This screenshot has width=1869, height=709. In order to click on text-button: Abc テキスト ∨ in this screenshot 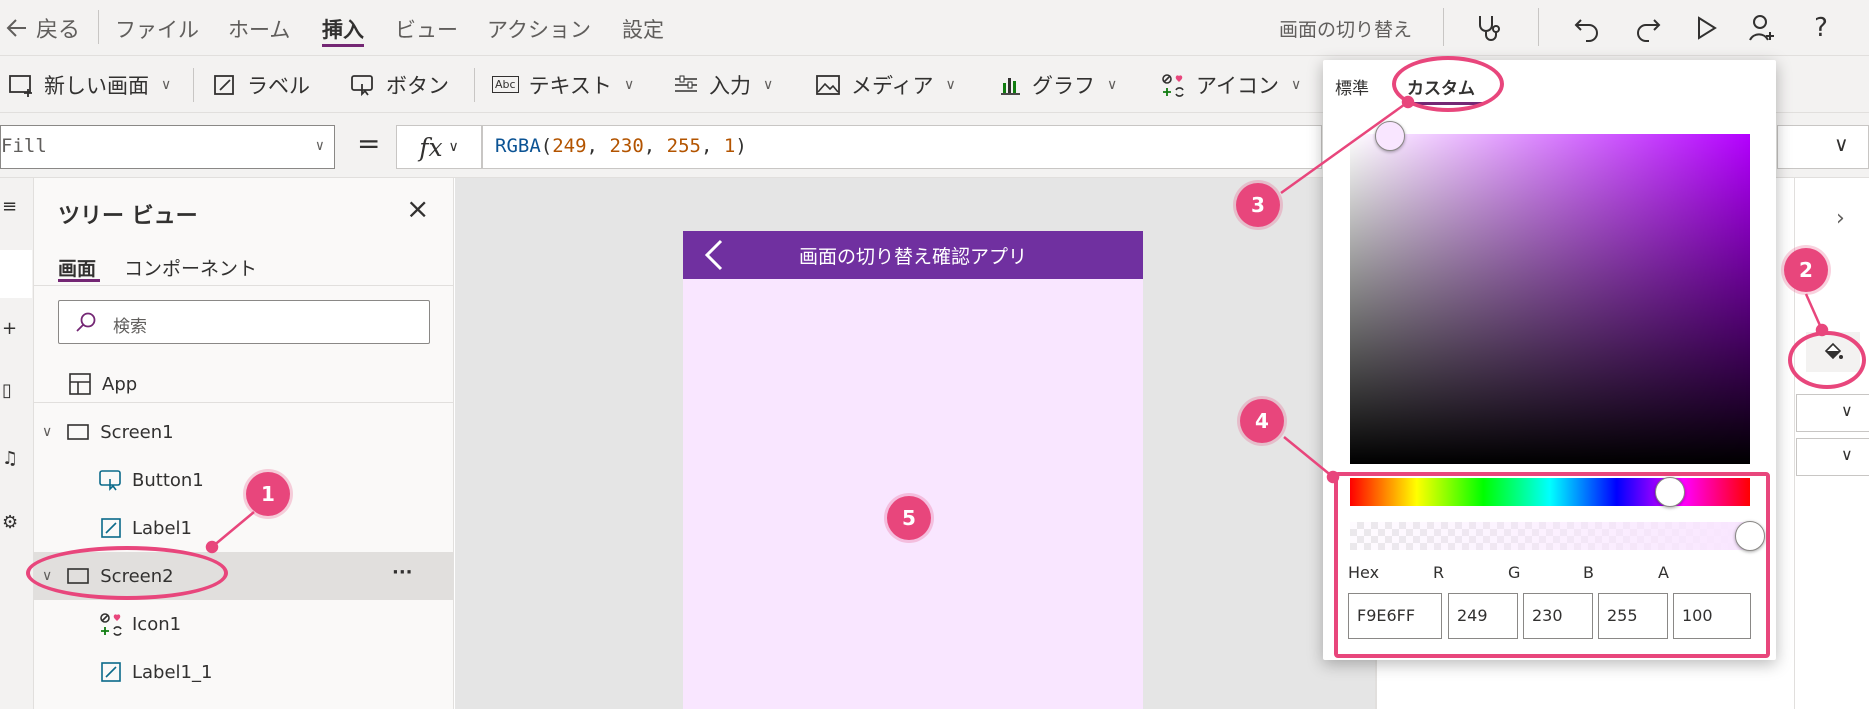, I will do `click(563, 84)`.